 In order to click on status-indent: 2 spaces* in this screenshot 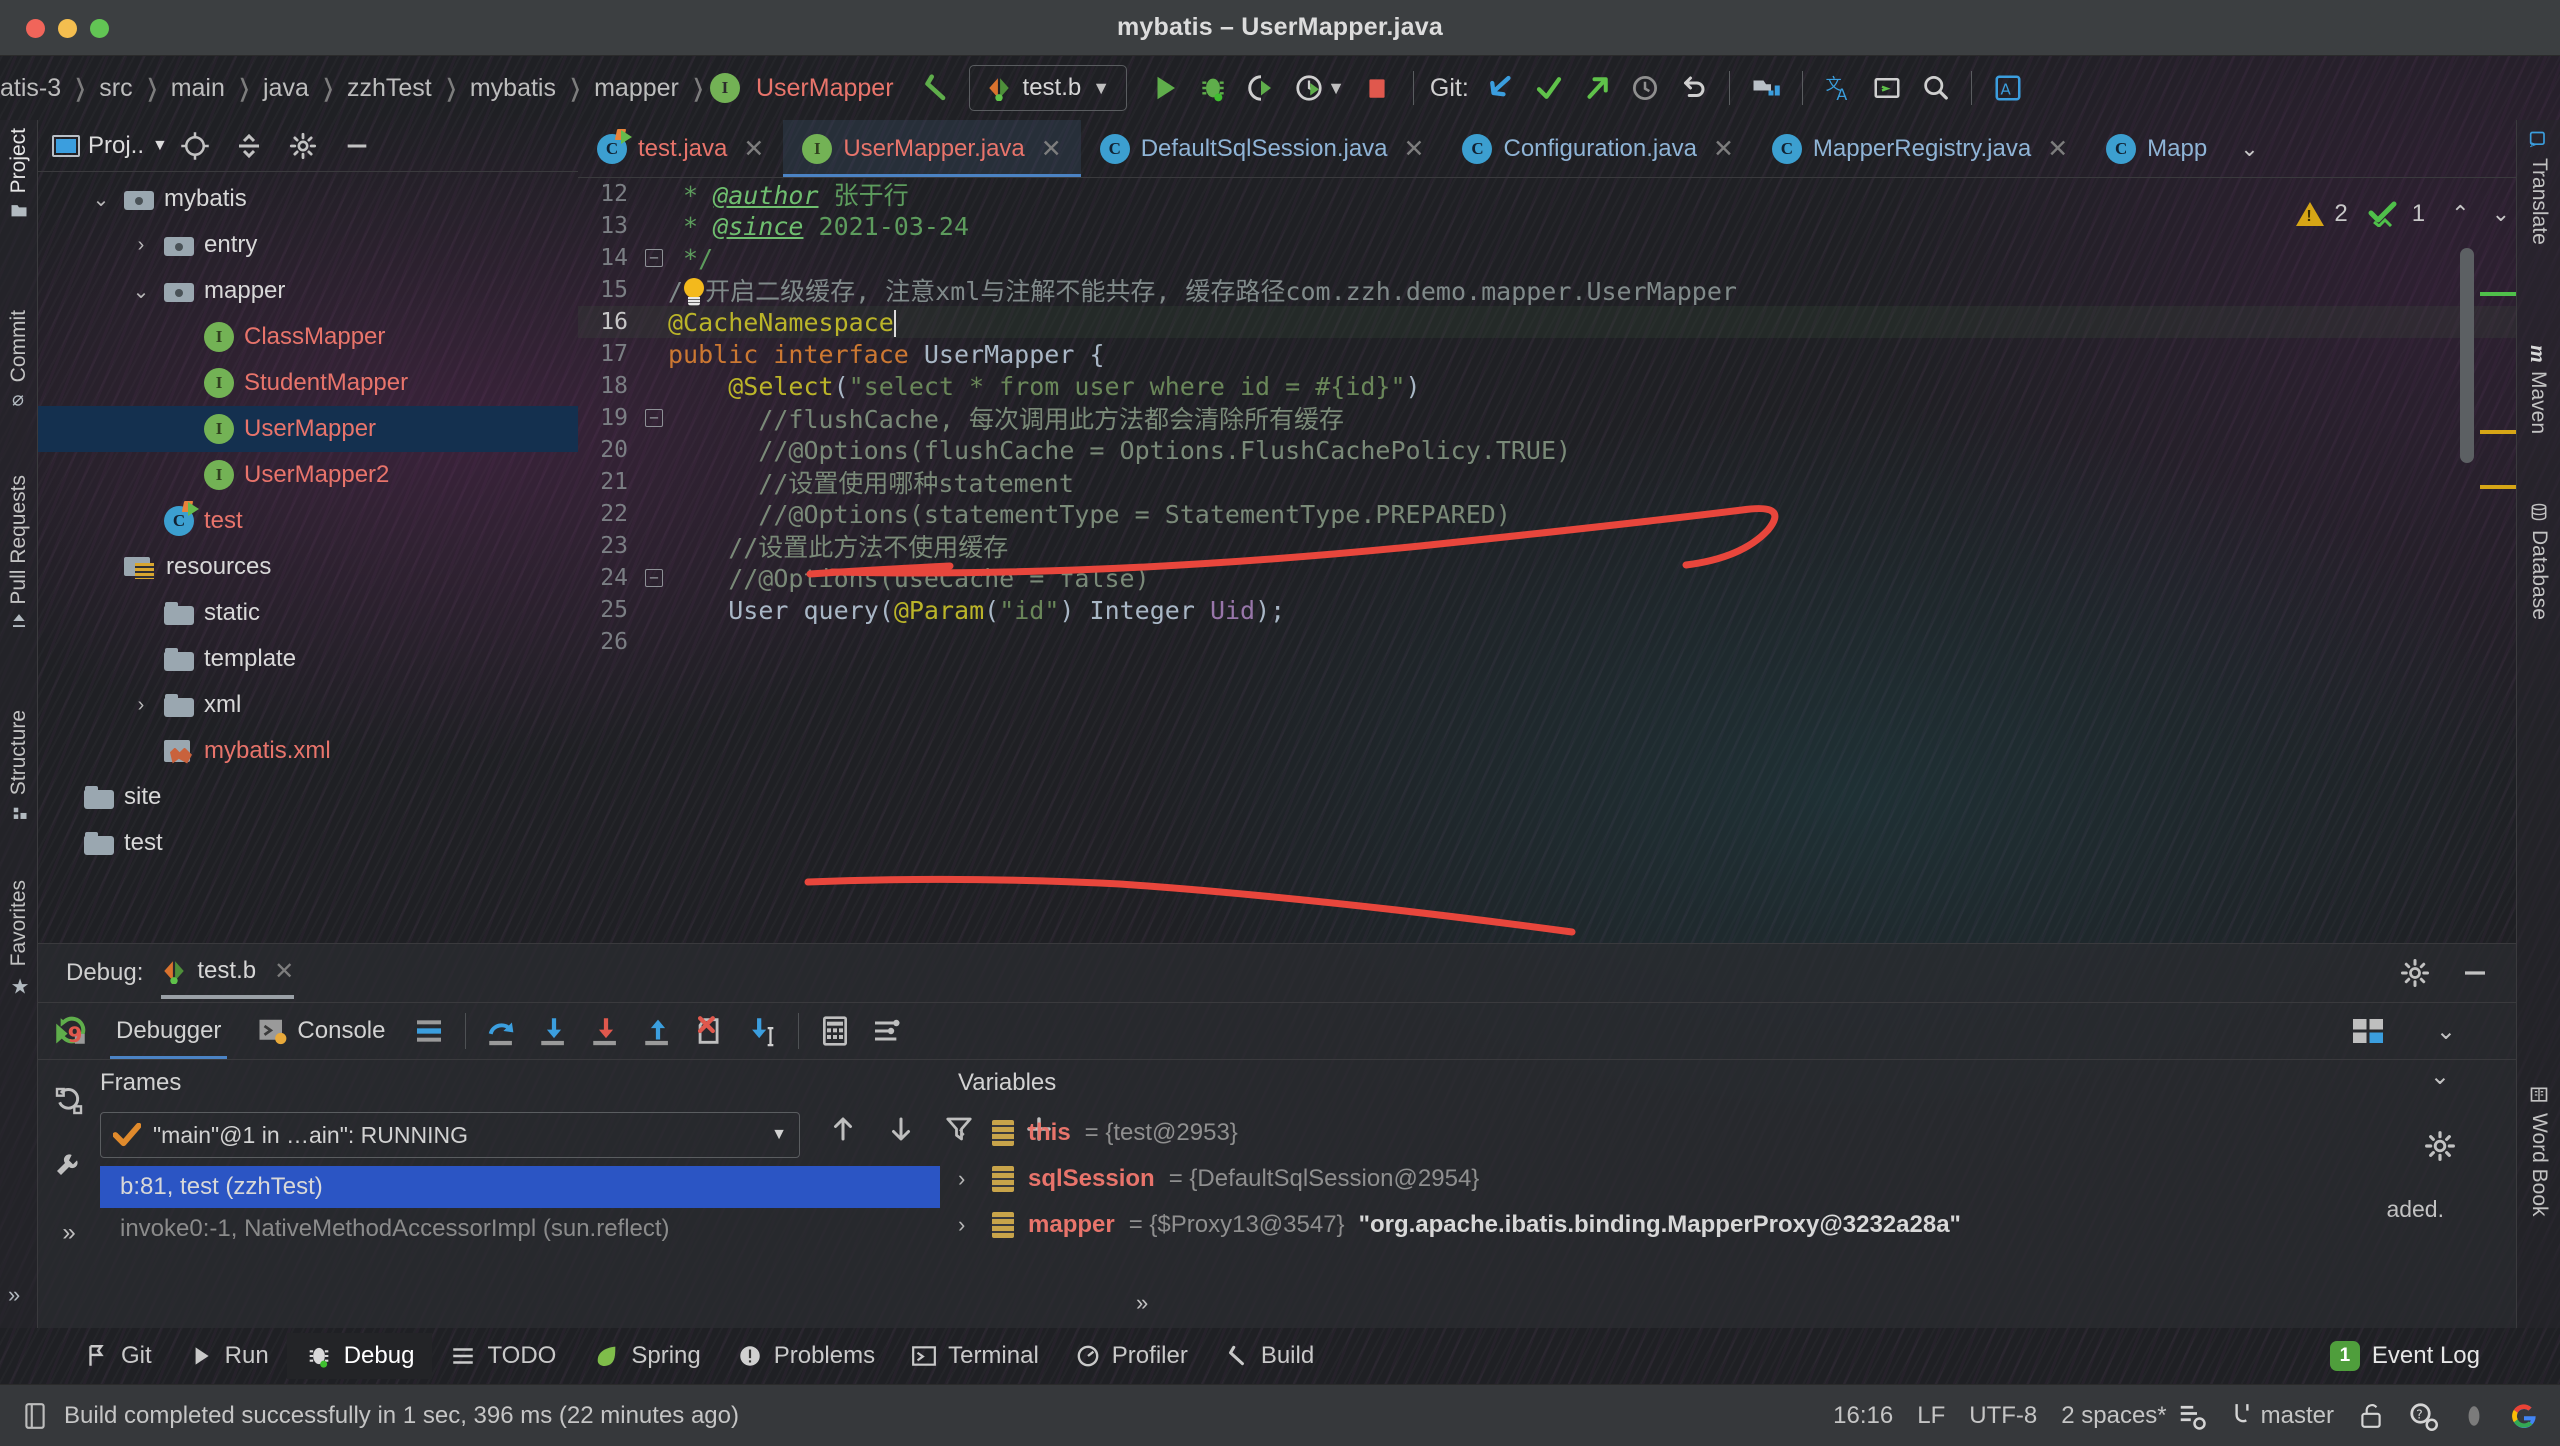, I will do `click(2113, 1416)`.